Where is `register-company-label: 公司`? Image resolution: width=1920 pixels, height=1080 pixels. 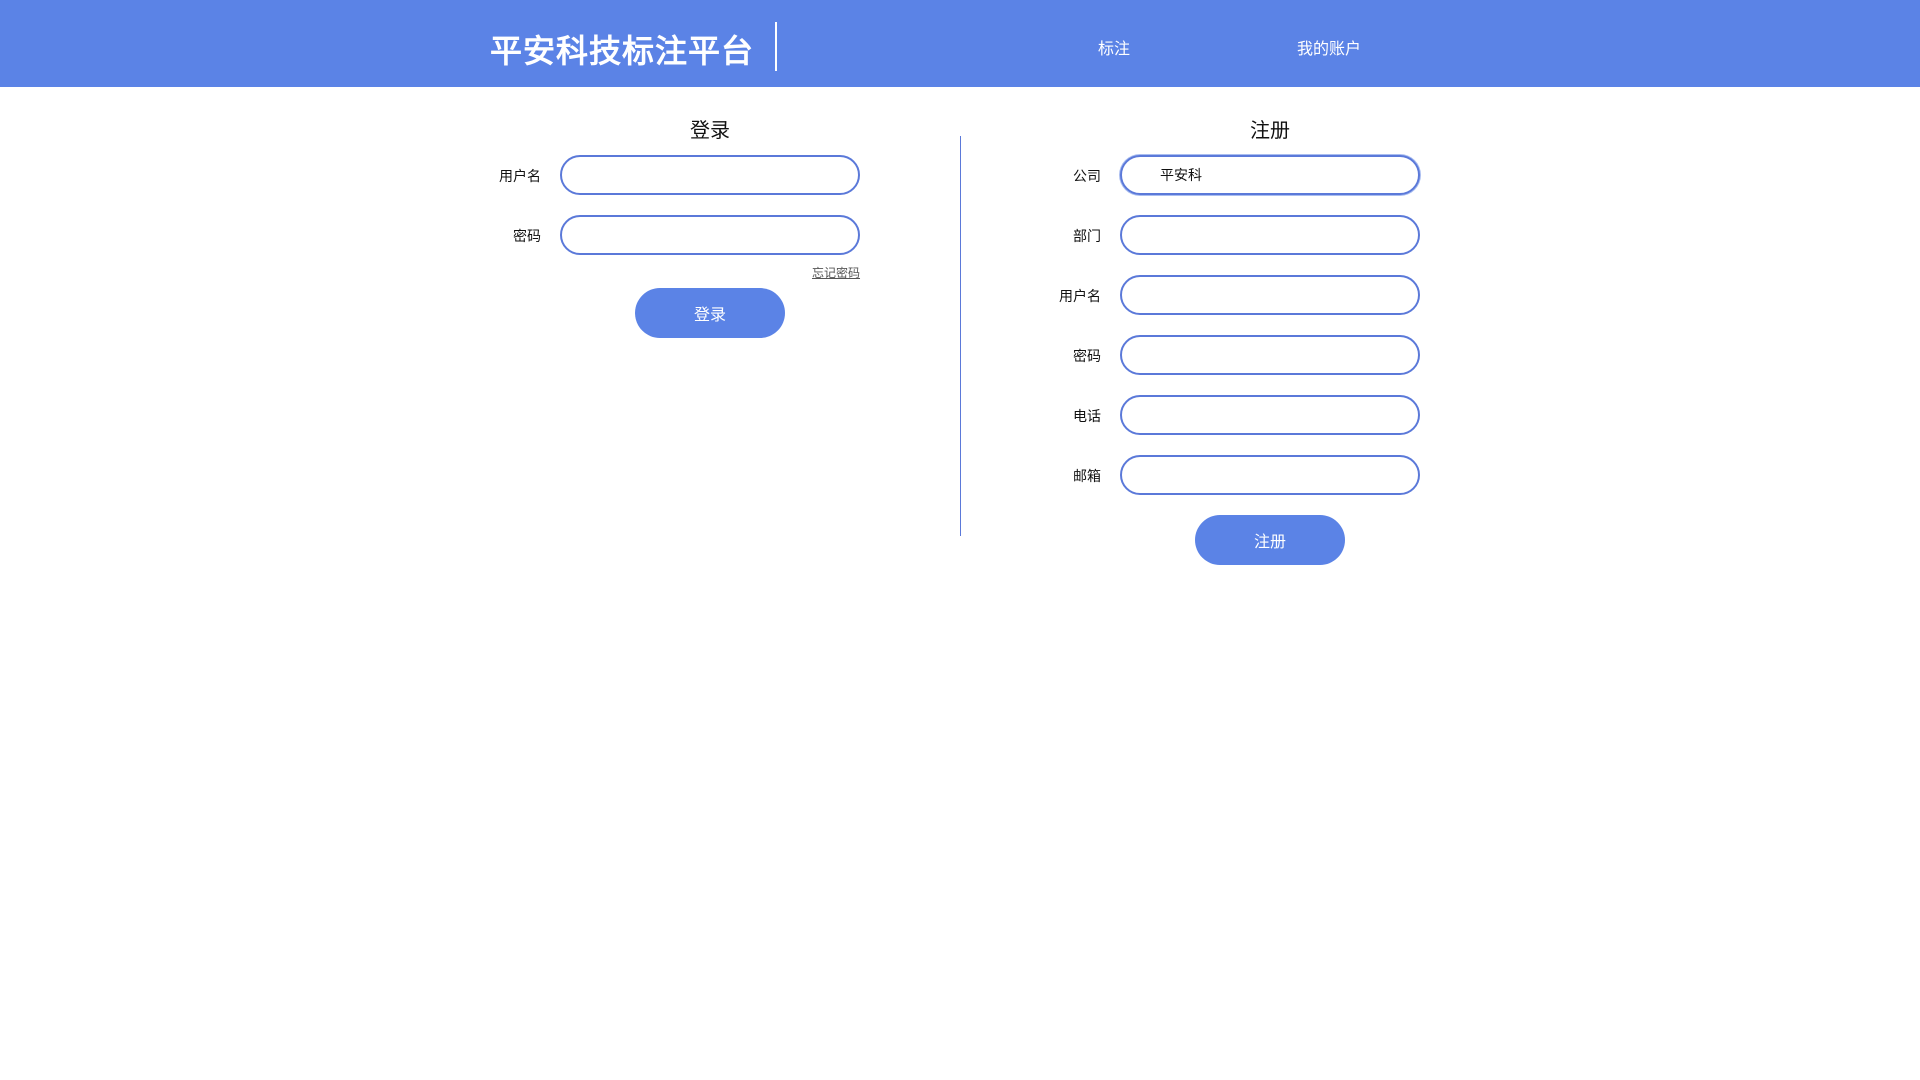
register-company-label: 公司 is located at coordinates (1087, 177).